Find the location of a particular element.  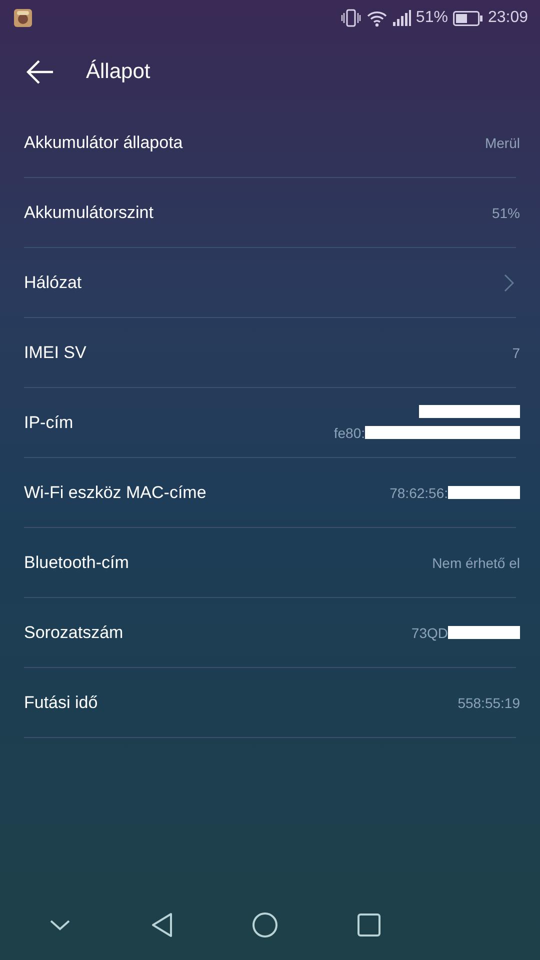

recents-icon is located at coordinates (368, 925).